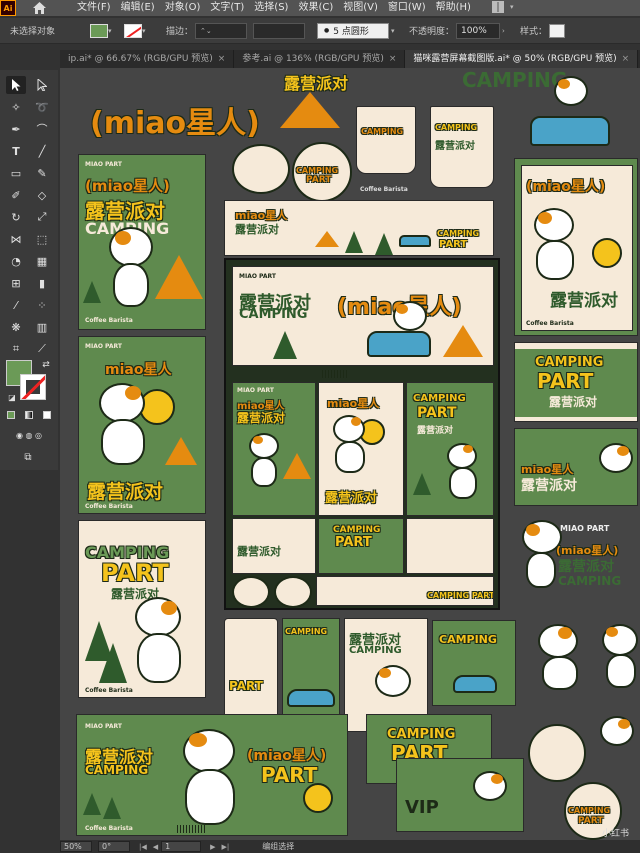  What do you see at coordinates (16, 217) in the screenshot?
I see `rotate-tool-icon: ↻` at bounding box center [16, 217].